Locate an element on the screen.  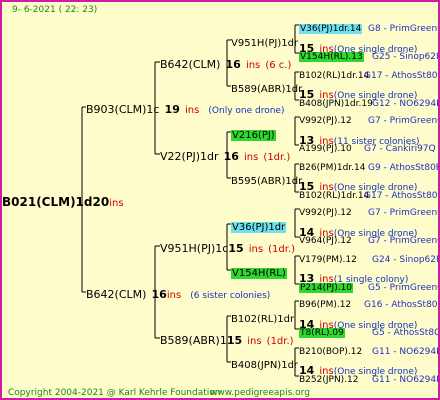
gen4-ancestry: G12 - NO6294R is located at coordinates (406, 104).